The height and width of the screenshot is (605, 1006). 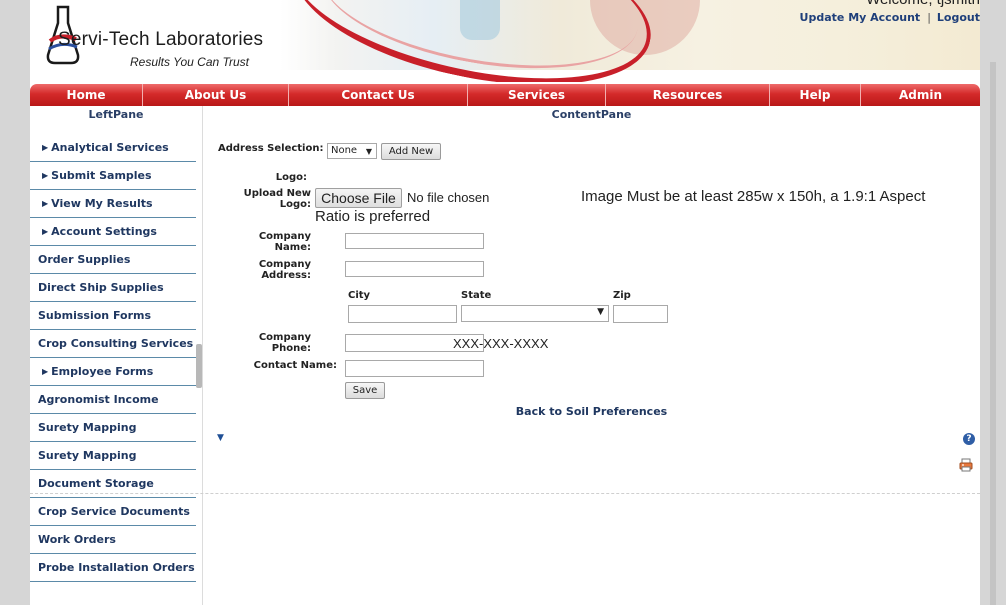 I want to click on no-file-chosen-text: No file chosen, so click(x=448, y=197).